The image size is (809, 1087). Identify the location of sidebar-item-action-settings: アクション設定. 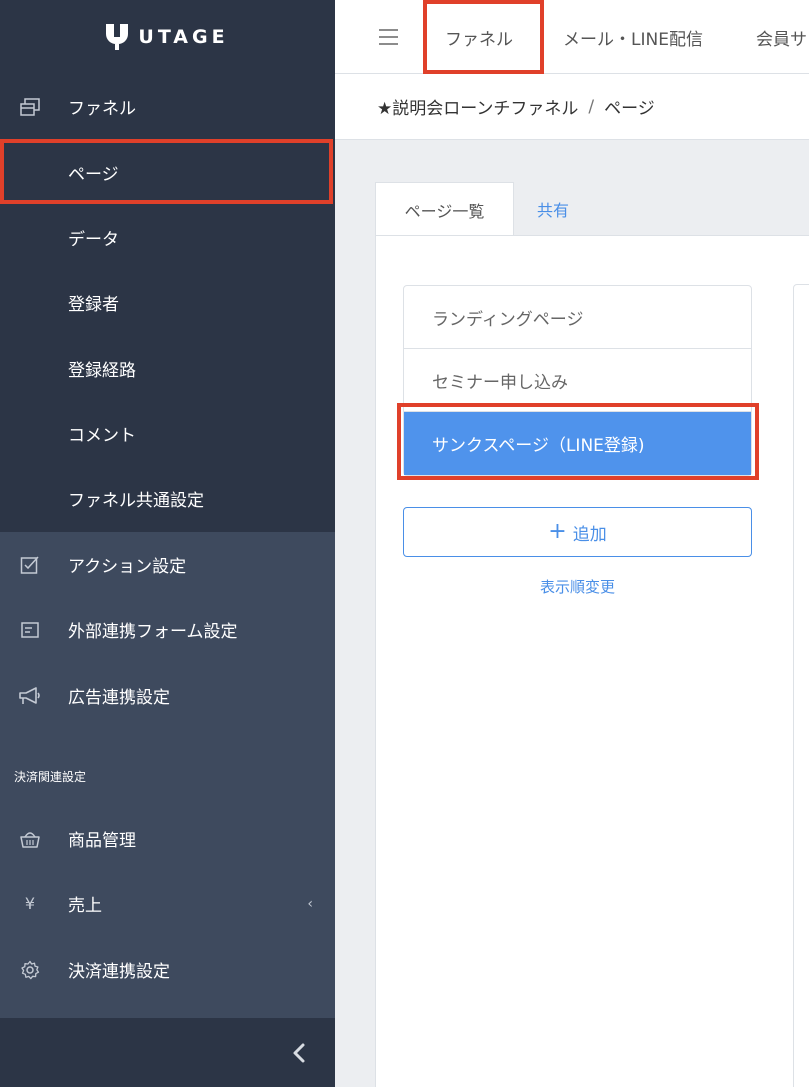
(167, 564).